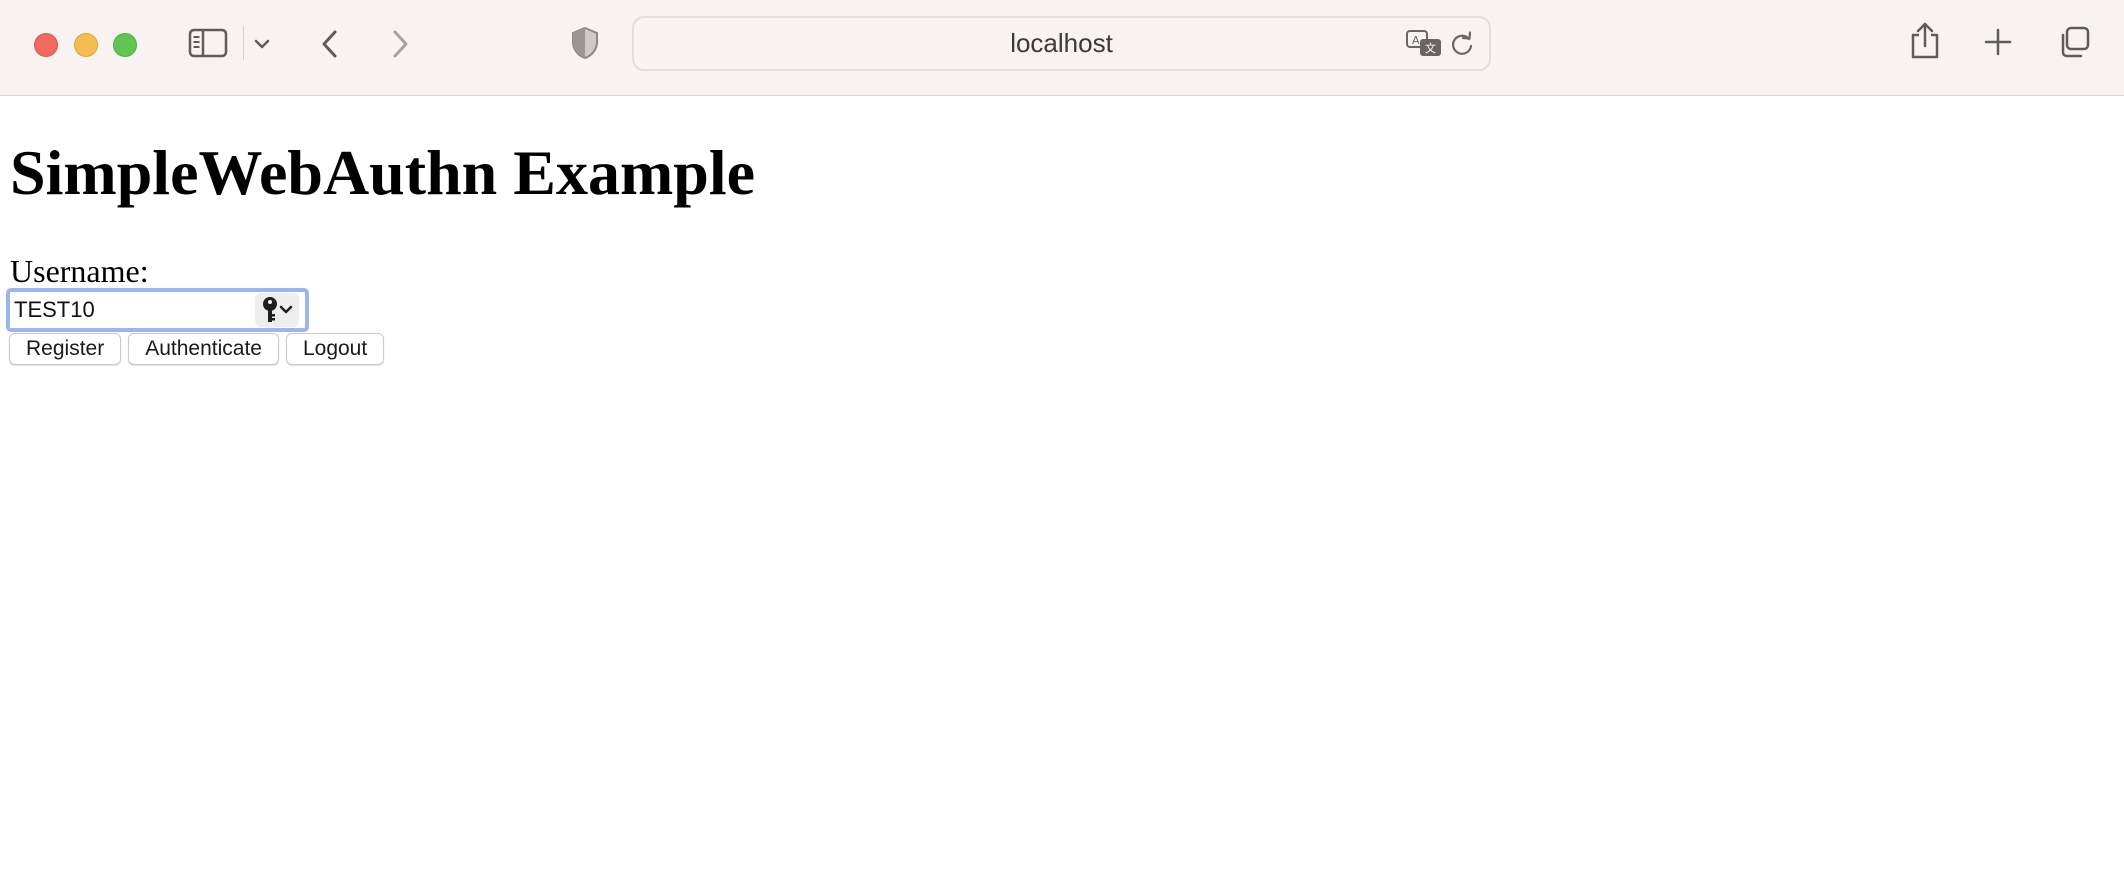  Describe the element at coordinates (262, 44) in the screenshot. I see `chevron-down-icon` at that location.